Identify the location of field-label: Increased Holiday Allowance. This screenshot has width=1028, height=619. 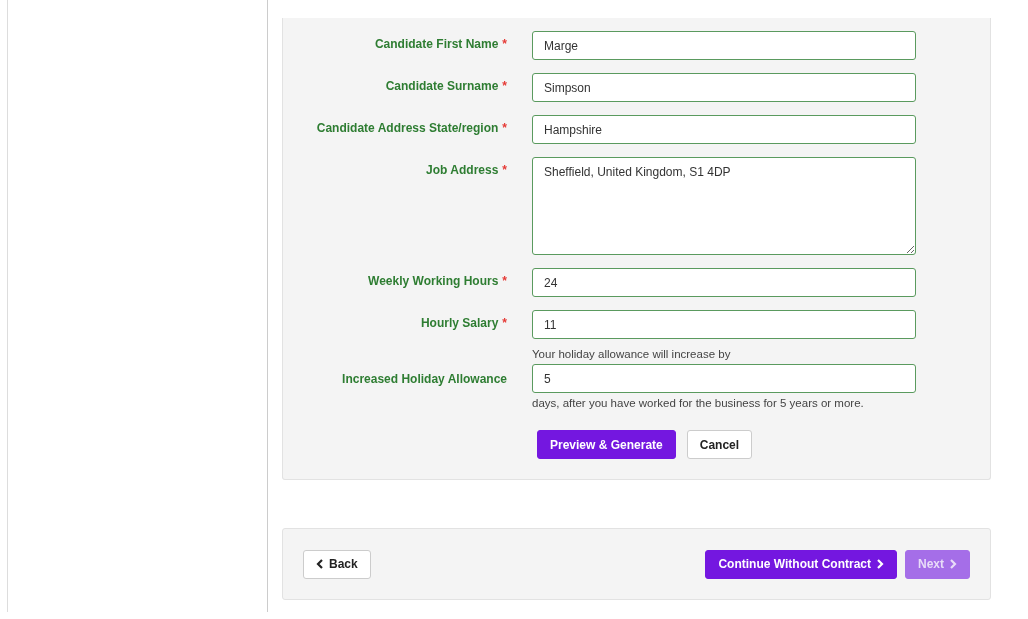
(424, 378).